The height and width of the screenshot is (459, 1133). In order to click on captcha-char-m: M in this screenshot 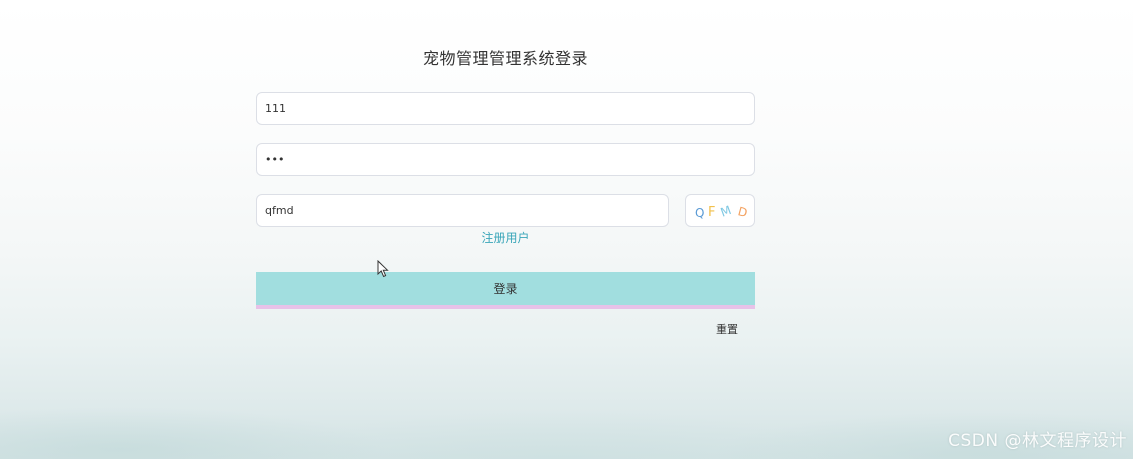, I will do `click(726, 211)`.